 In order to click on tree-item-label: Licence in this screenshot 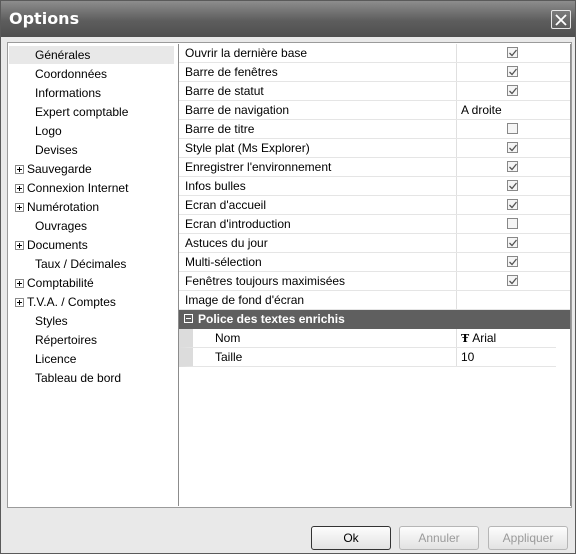, I will do `click(56, 359)`.